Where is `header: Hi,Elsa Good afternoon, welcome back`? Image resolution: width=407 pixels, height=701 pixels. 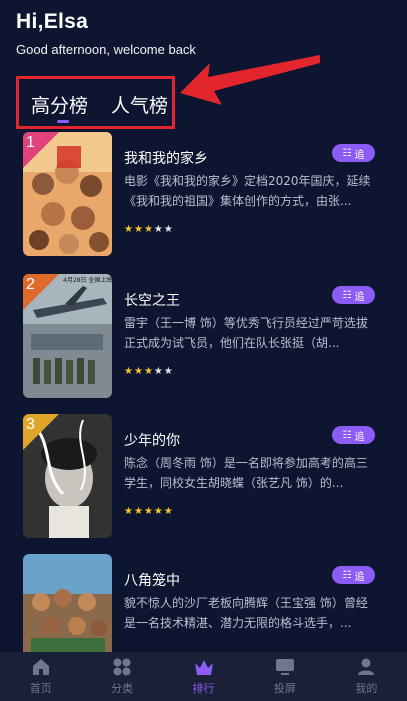
header: Hi,Elsa Good afternoon, welcome back is located at coordinates (106, 33).